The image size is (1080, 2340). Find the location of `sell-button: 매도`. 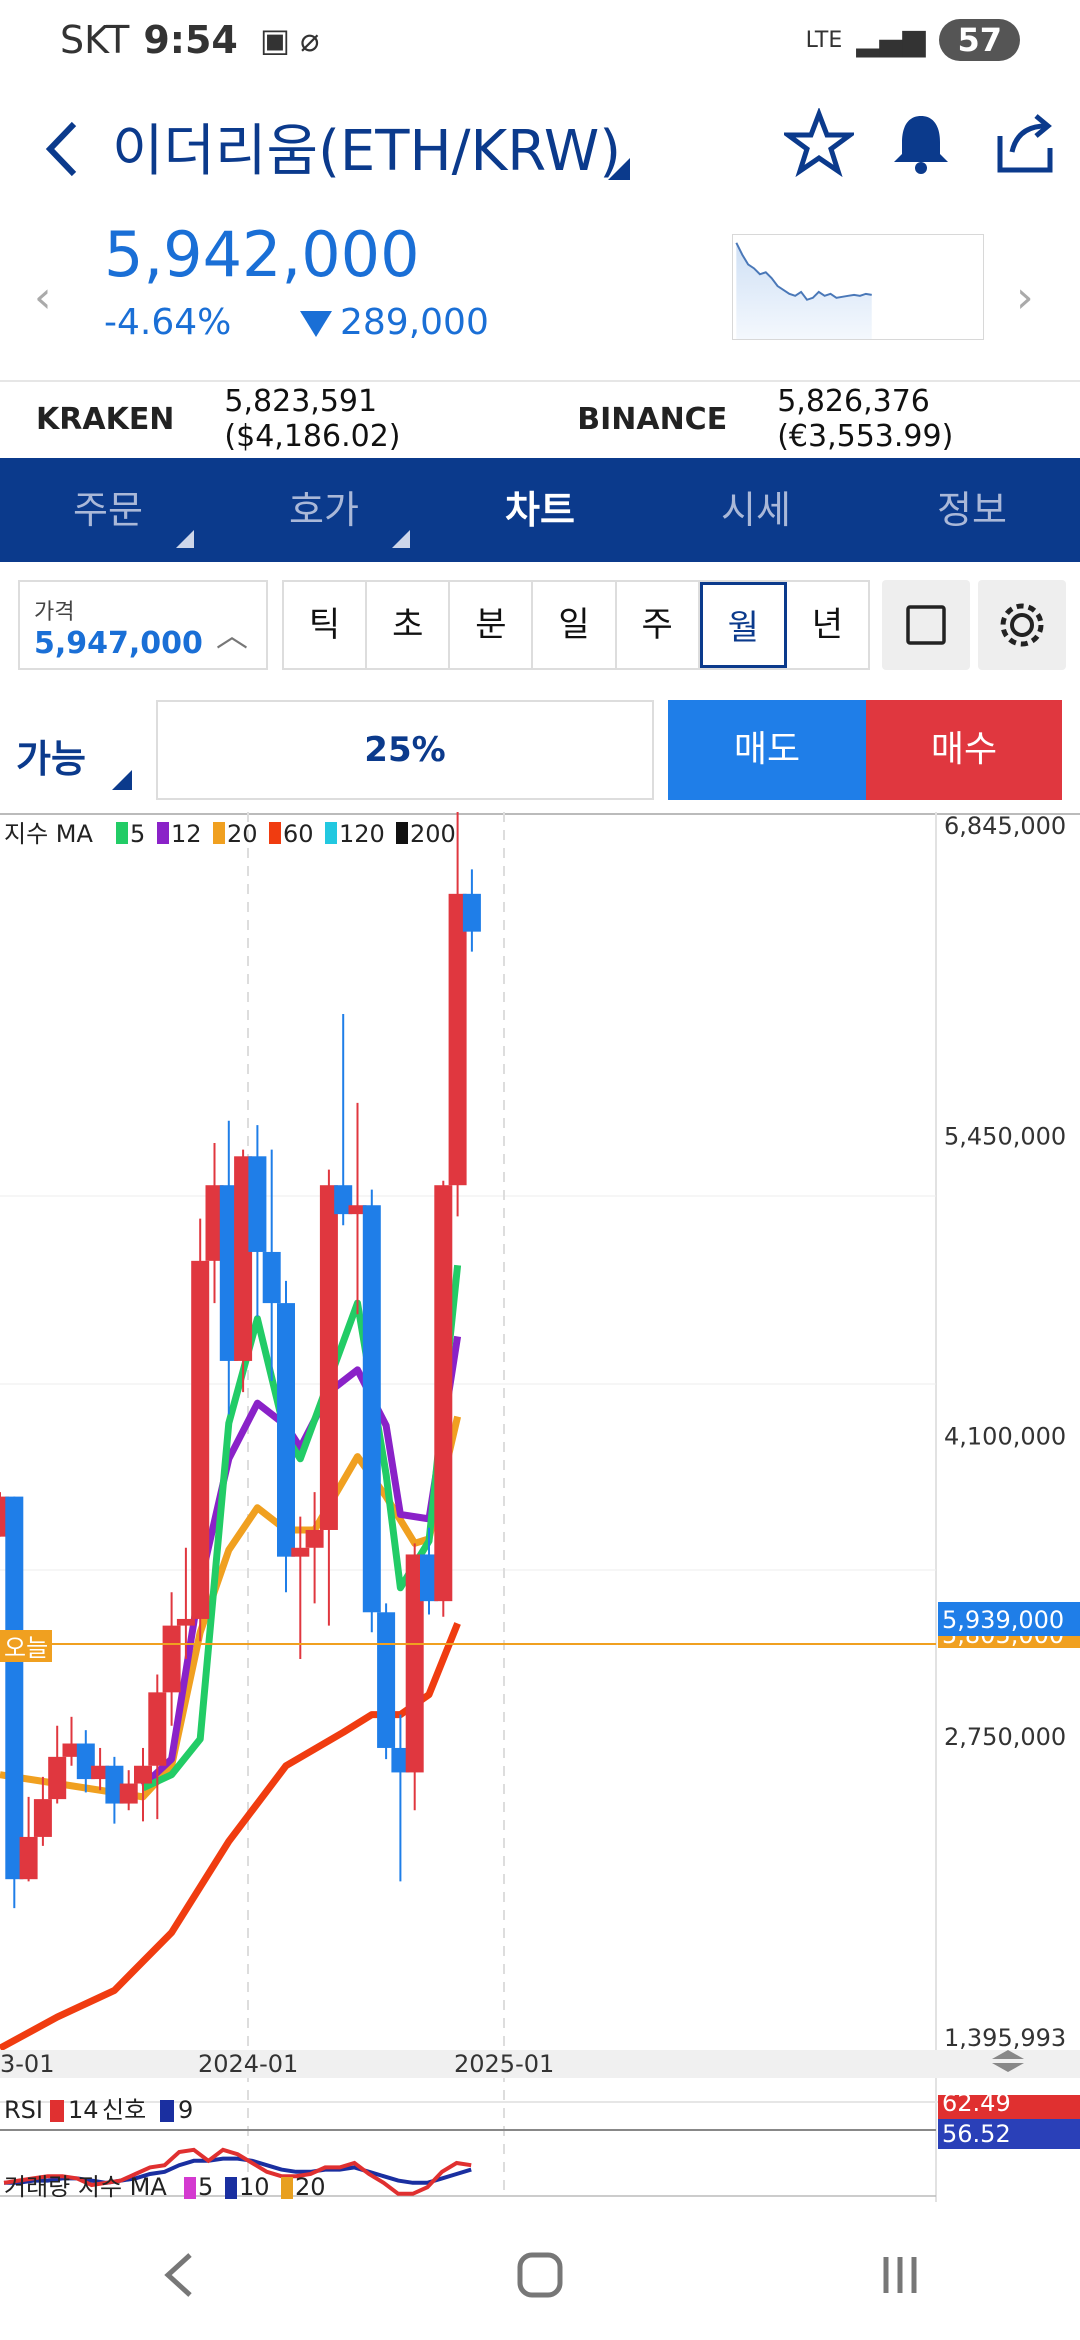

sell-button: 매도 is located at coordinates (767, 750).